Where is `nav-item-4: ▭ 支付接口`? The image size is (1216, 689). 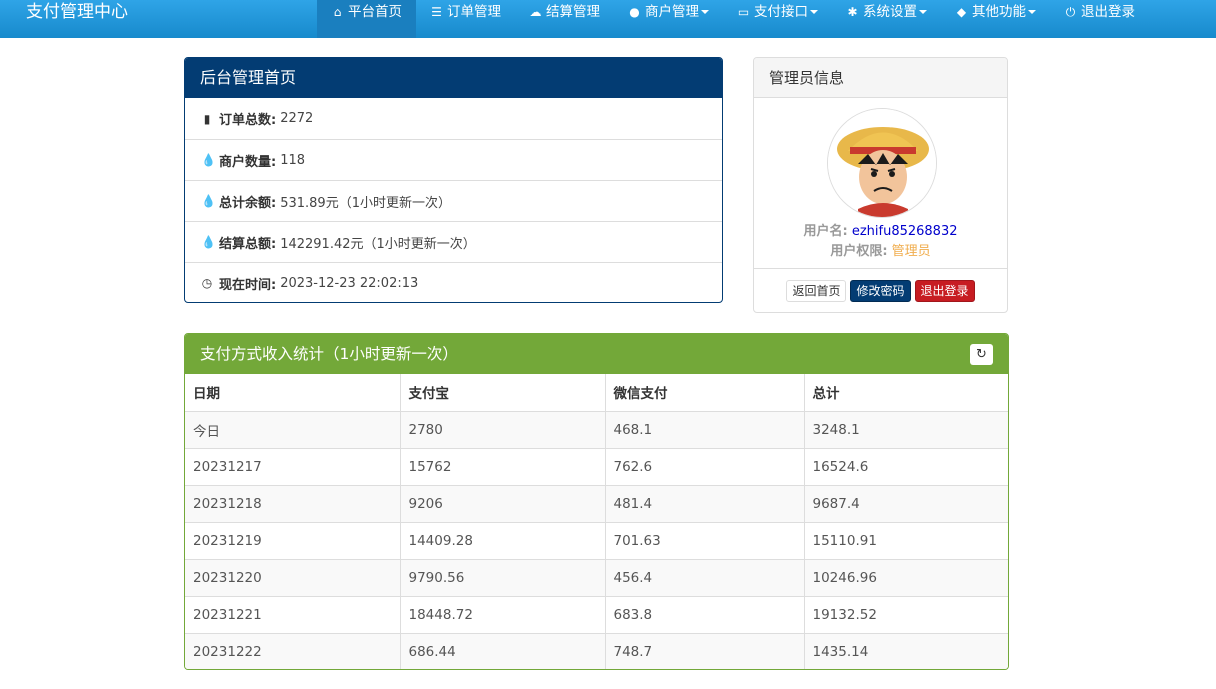
nav-item-4: ▭ 支付接口 is located at coordinates (777, 19).